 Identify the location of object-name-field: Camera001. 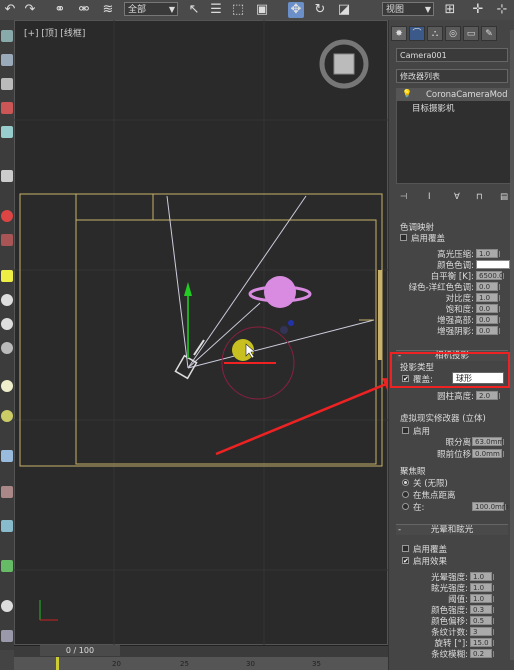
(452, 55).